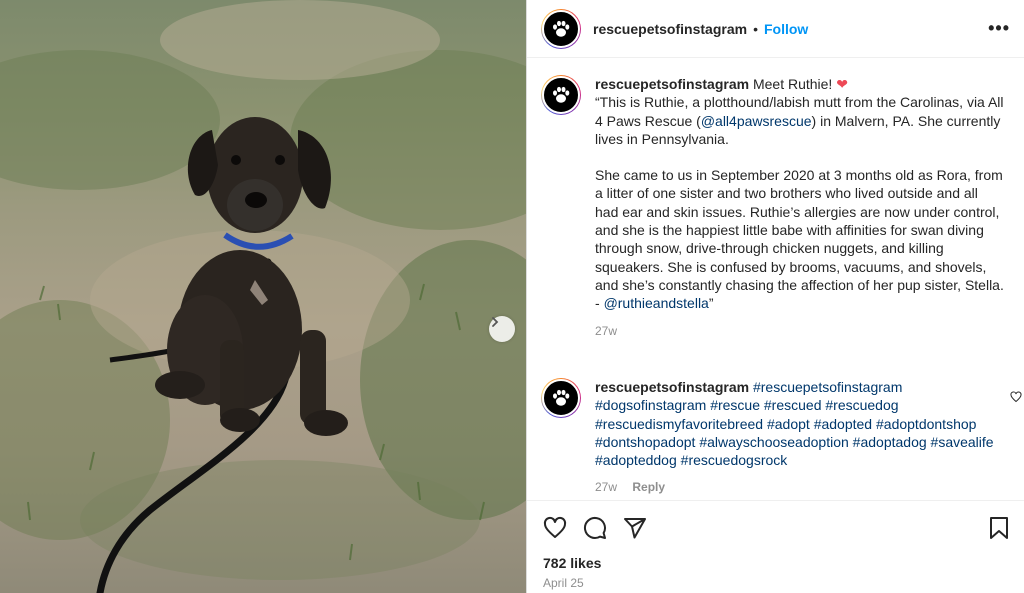 Image resolution: width=1024 pixels, height=593 pixels. I want to click on reply-button: Reply, so click(648, 487).